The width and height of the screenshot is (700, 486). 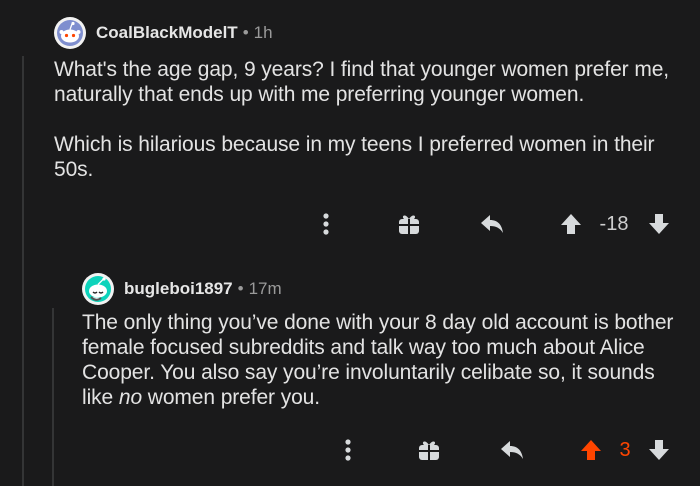 What do you see at coordinates (167, 33) in the screenshot?
I see `username: CoalBlackModelT` at bounding box center [167, 33].